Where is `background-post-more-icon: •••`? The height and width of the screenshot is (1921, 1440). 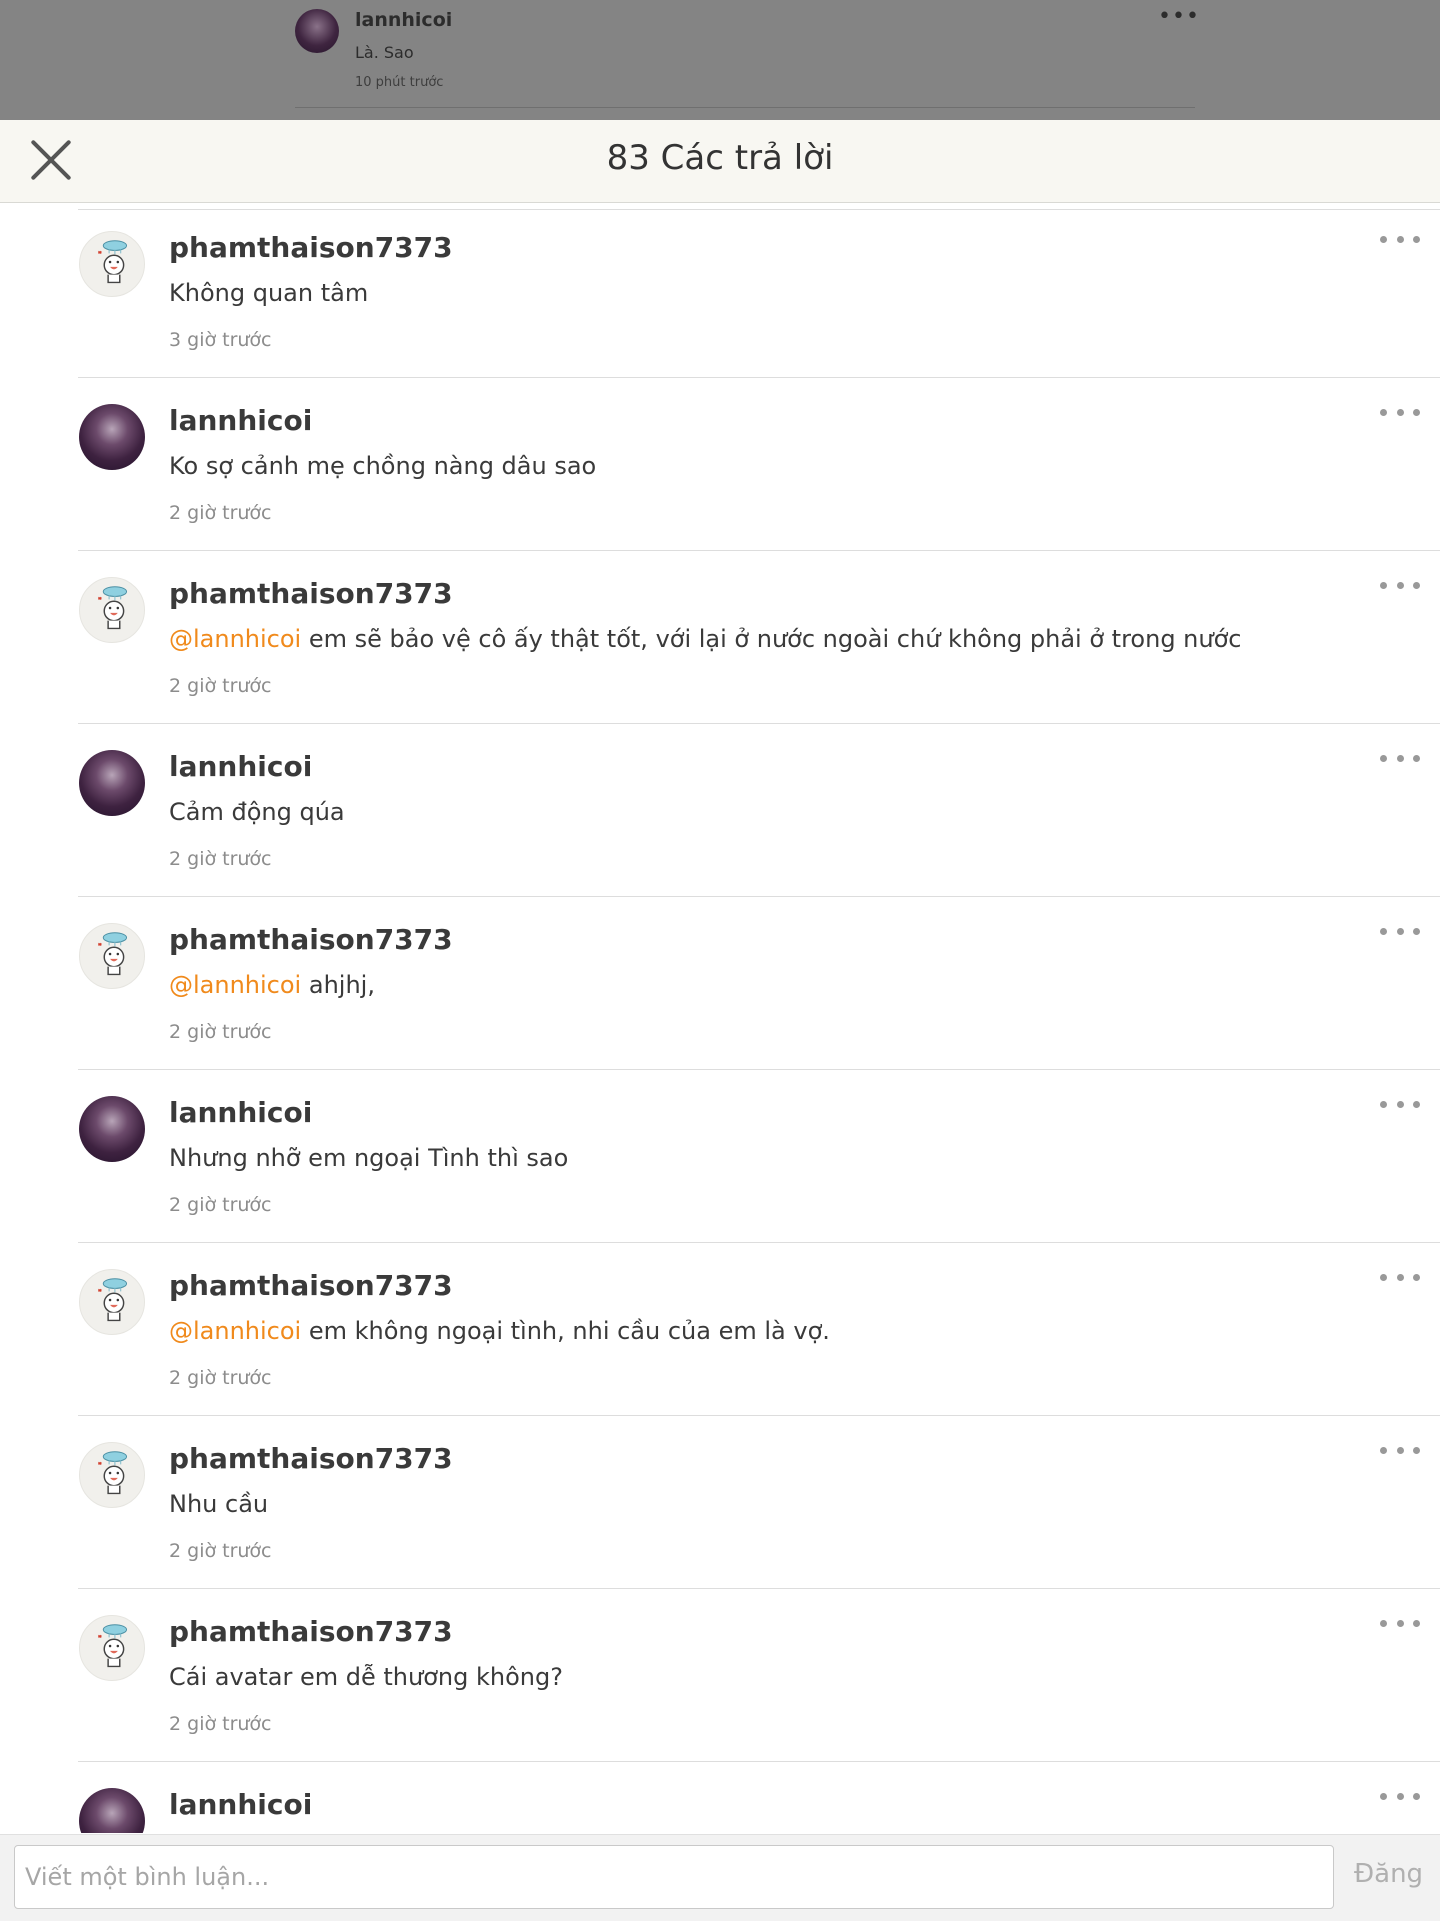 background-post-more-icon: ••• is located at coordinates (1179, 16).